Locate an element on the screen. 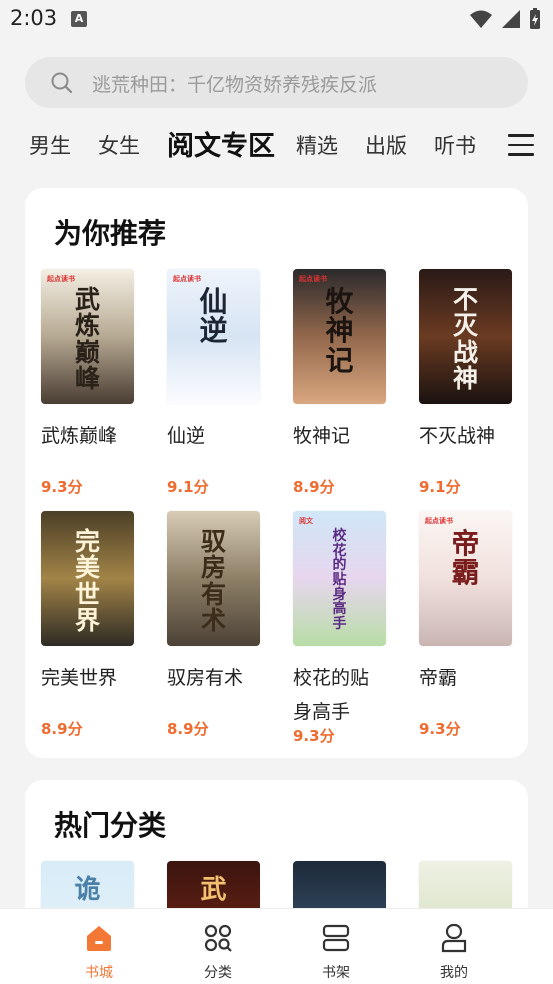 This screenshot has width=553, height=984. search-bar: 逃荒种田：千亿物资娇养残疾反派 is located at coordinates (276, 82).